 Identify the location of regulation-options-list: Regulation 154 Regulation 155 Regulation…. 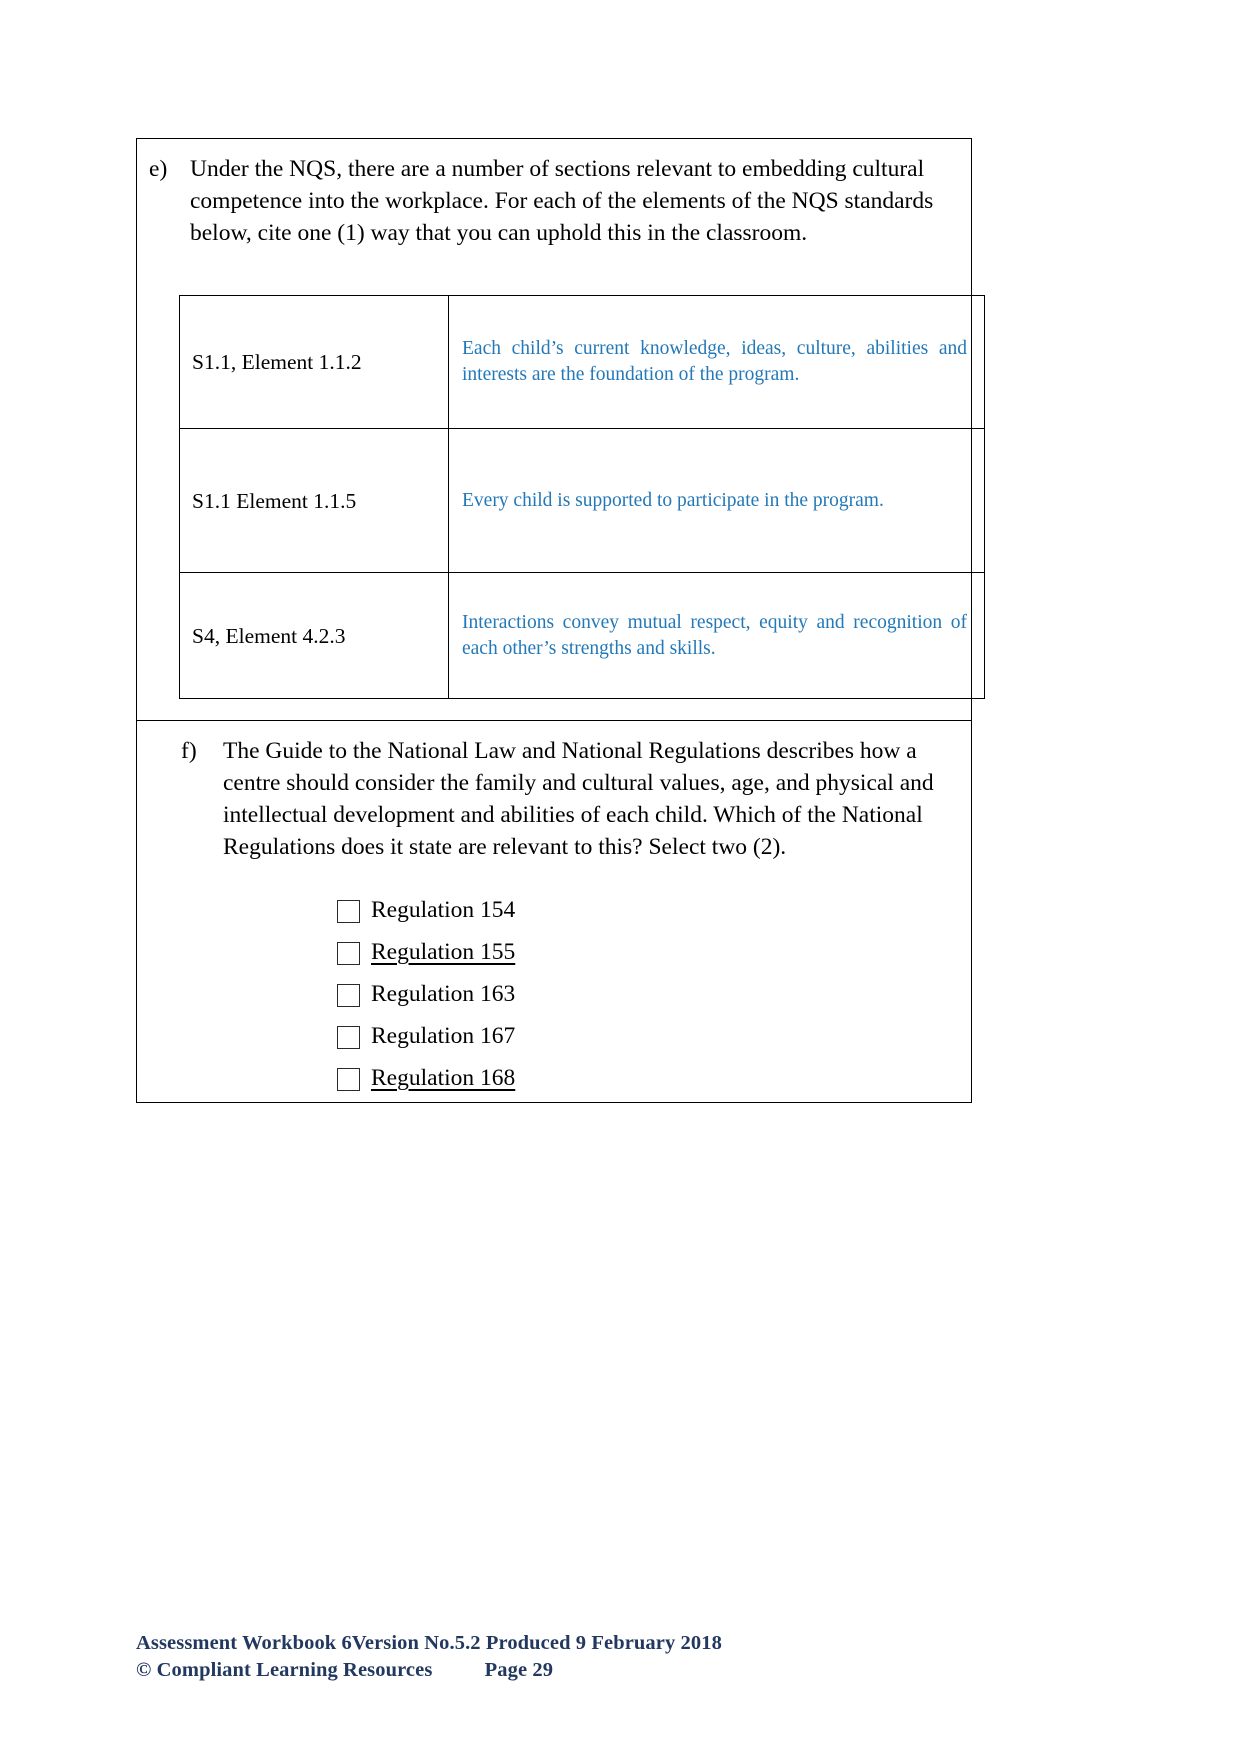
(426, 994).